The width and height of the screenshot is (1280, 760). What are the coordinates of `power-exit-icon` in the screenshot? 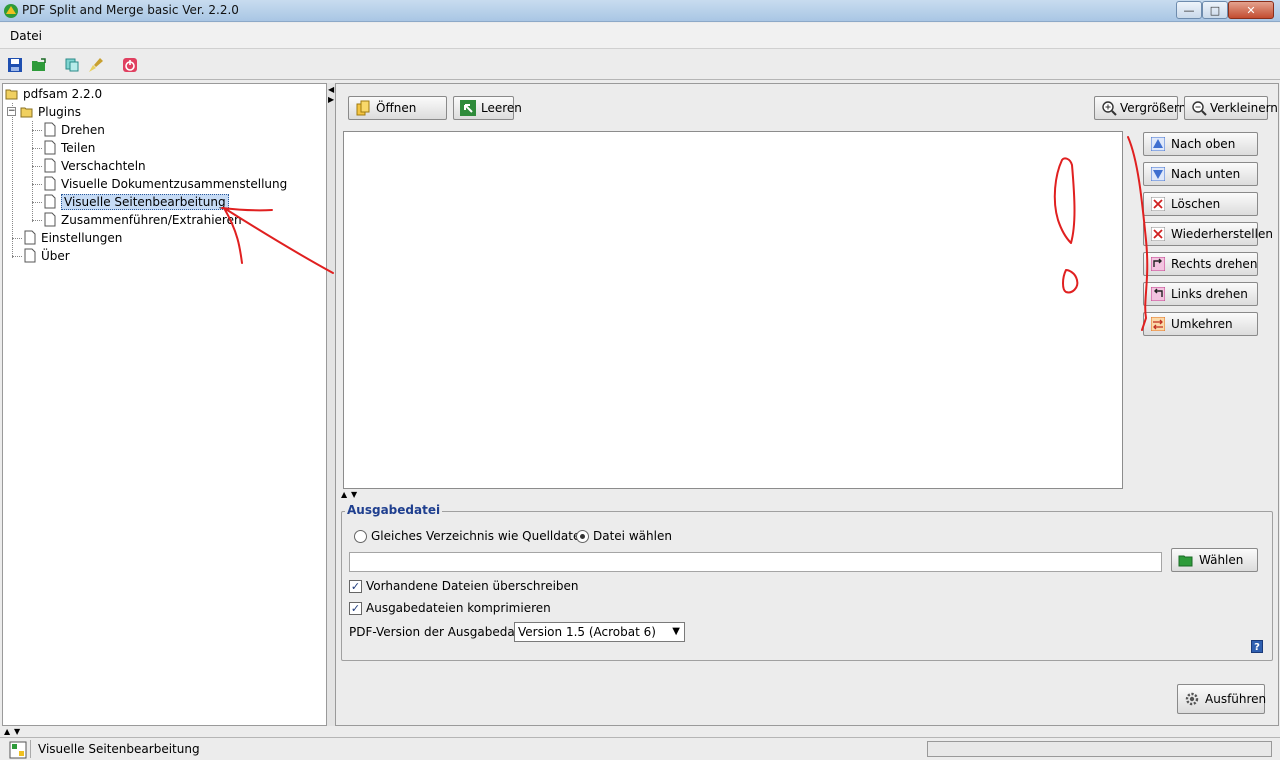 It's located at (130, 65).